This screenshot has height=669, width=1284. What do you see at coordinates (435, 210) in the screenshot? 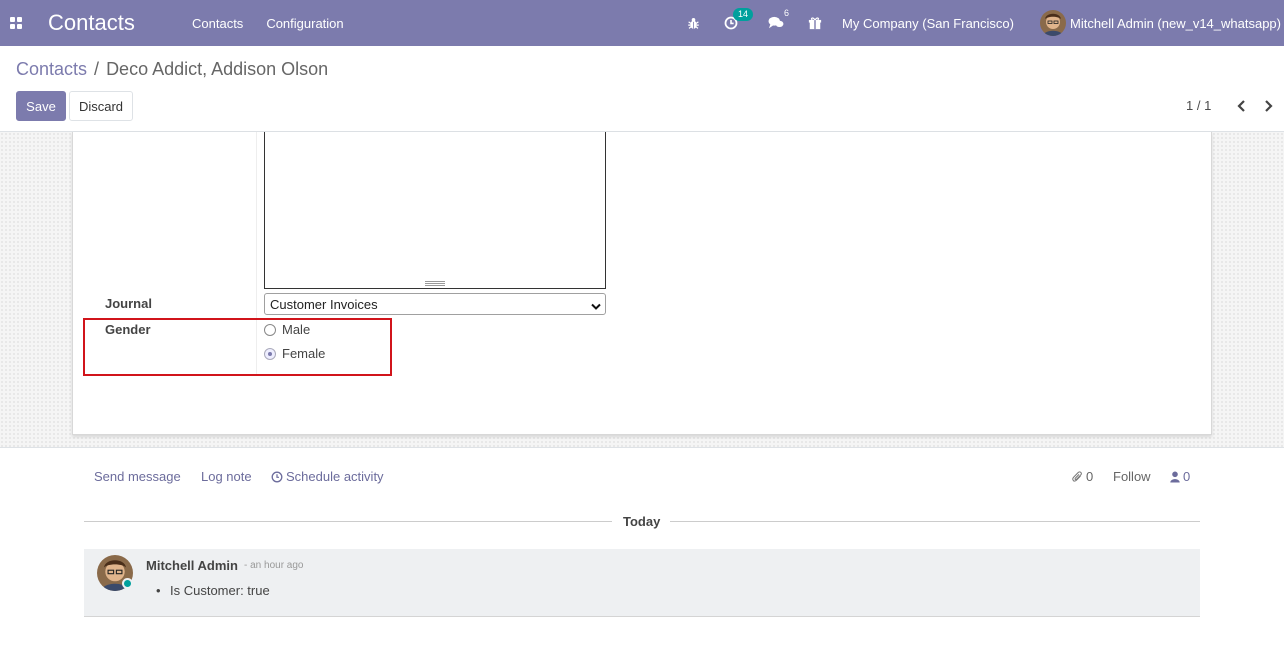
I see `notes-textarea` at bounding box center [435, 210].